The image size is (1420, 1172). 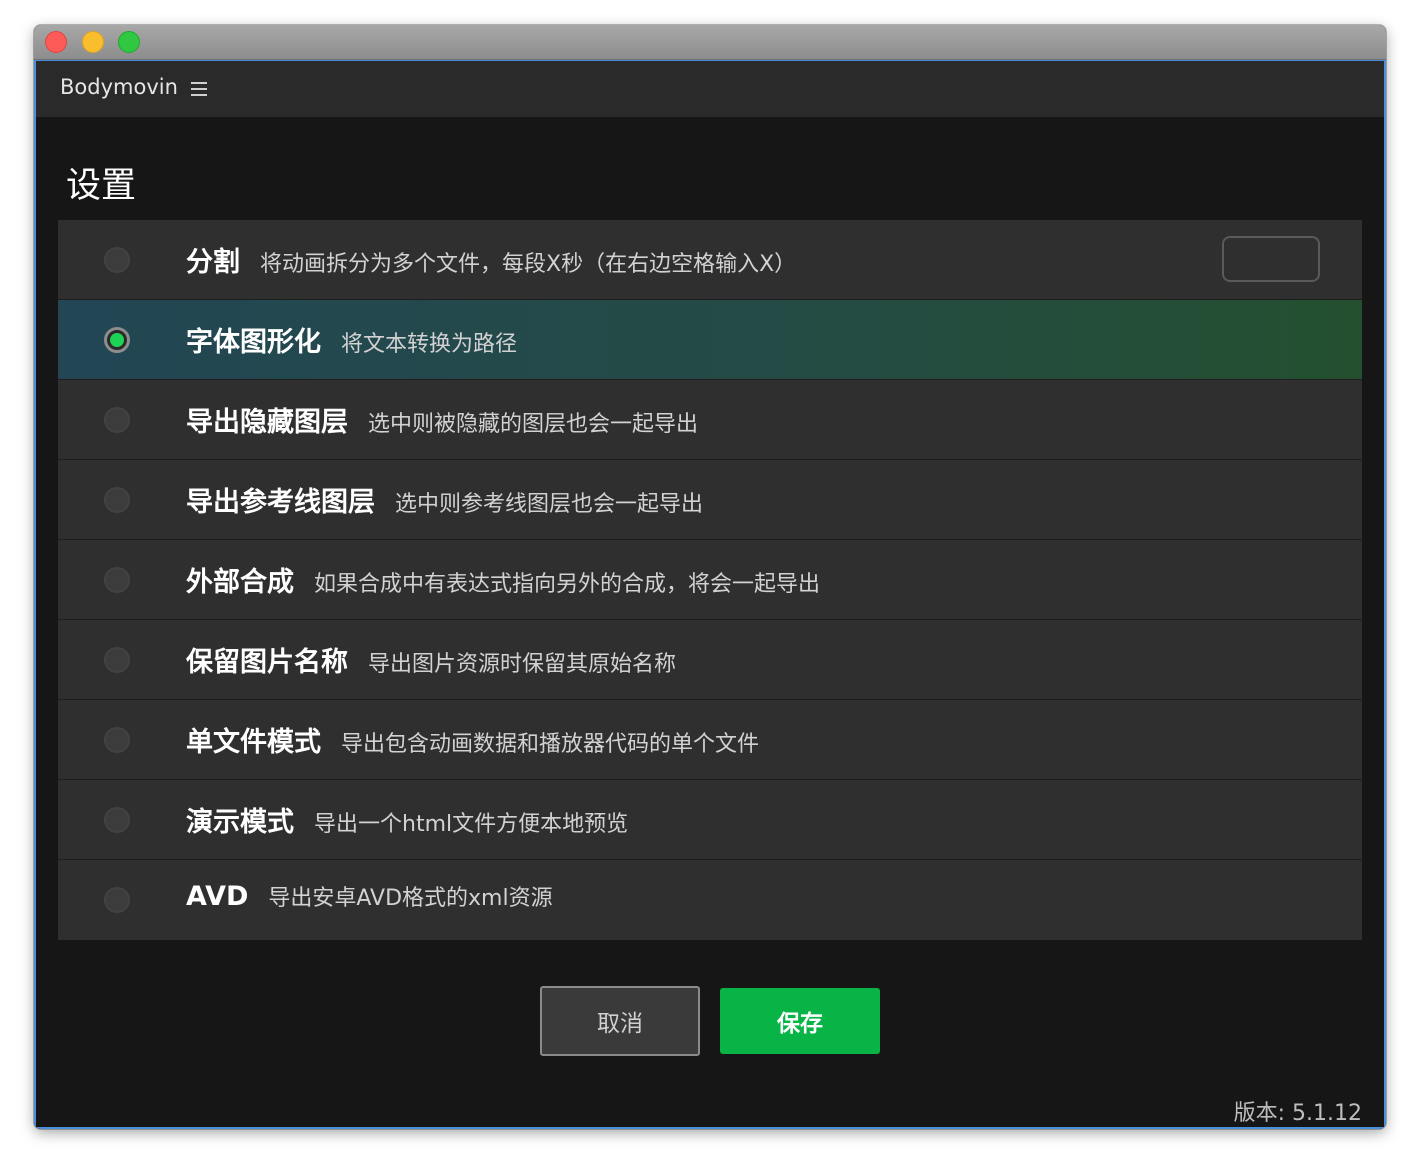 What do you see at coordinates (710, 820) in the screenshot?
I see `setting-row-demo: 演示模式 导出一个html文件方便本地预览` at bounding box center [710, 820].